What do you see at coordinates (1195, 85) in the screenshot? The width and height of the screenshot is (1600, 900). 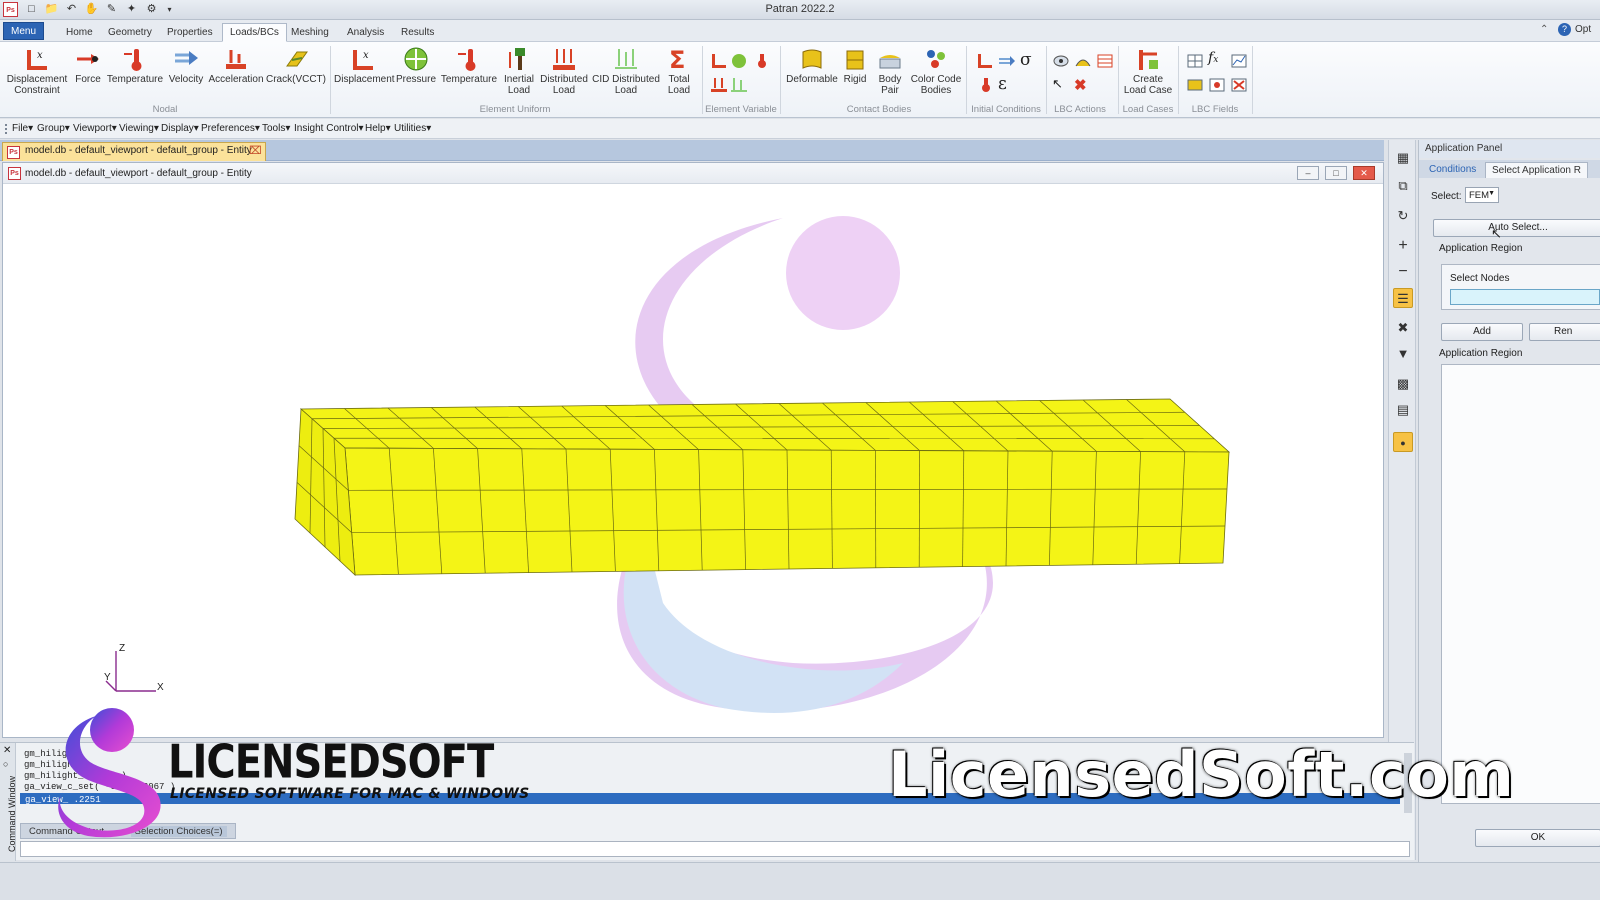 I see `field-table-icon` at bounding box center [1195, 85].